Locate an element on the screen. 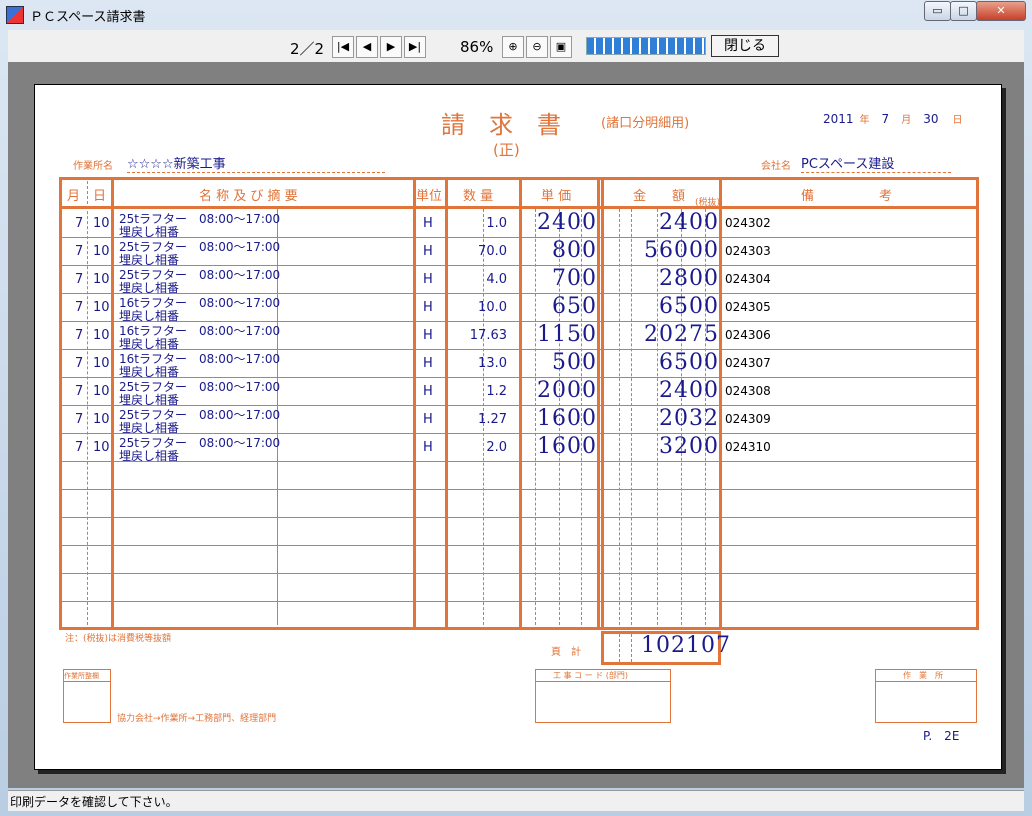 This screenshot has width=1032, height=816. next-page-button: ▶ is located at coordinates (391, 47).